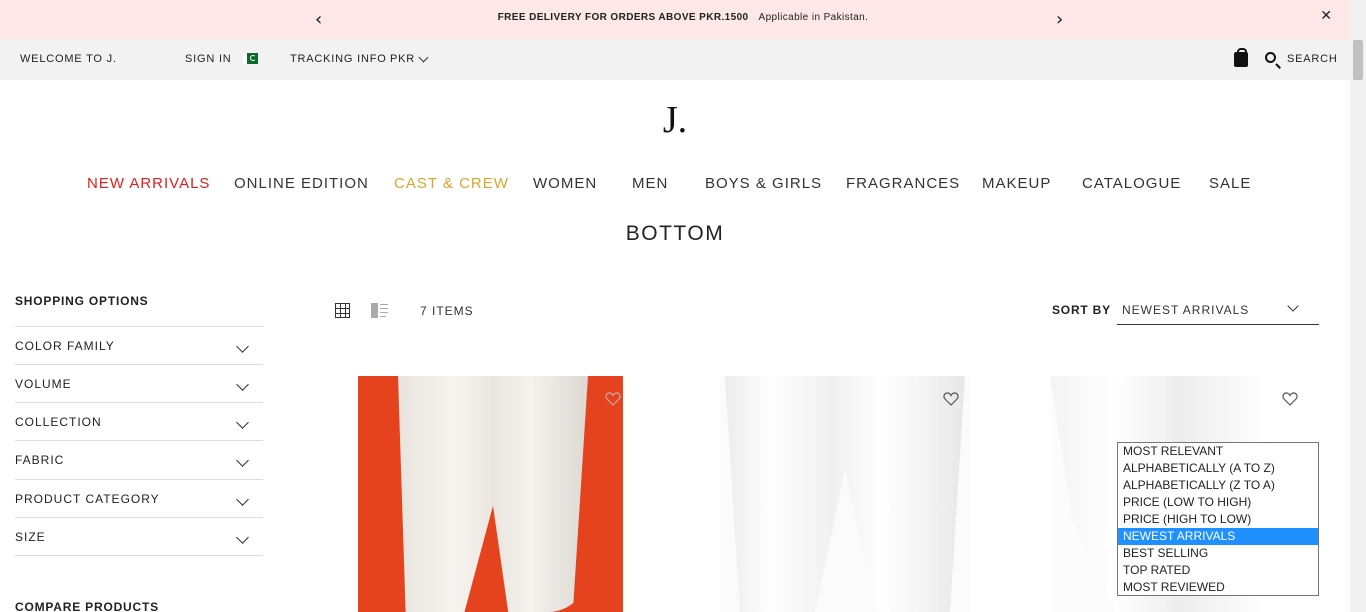 The image size is (1366, 612). I want to click on nav-online-edition: ONLINE EDITION, so click(301, 183).